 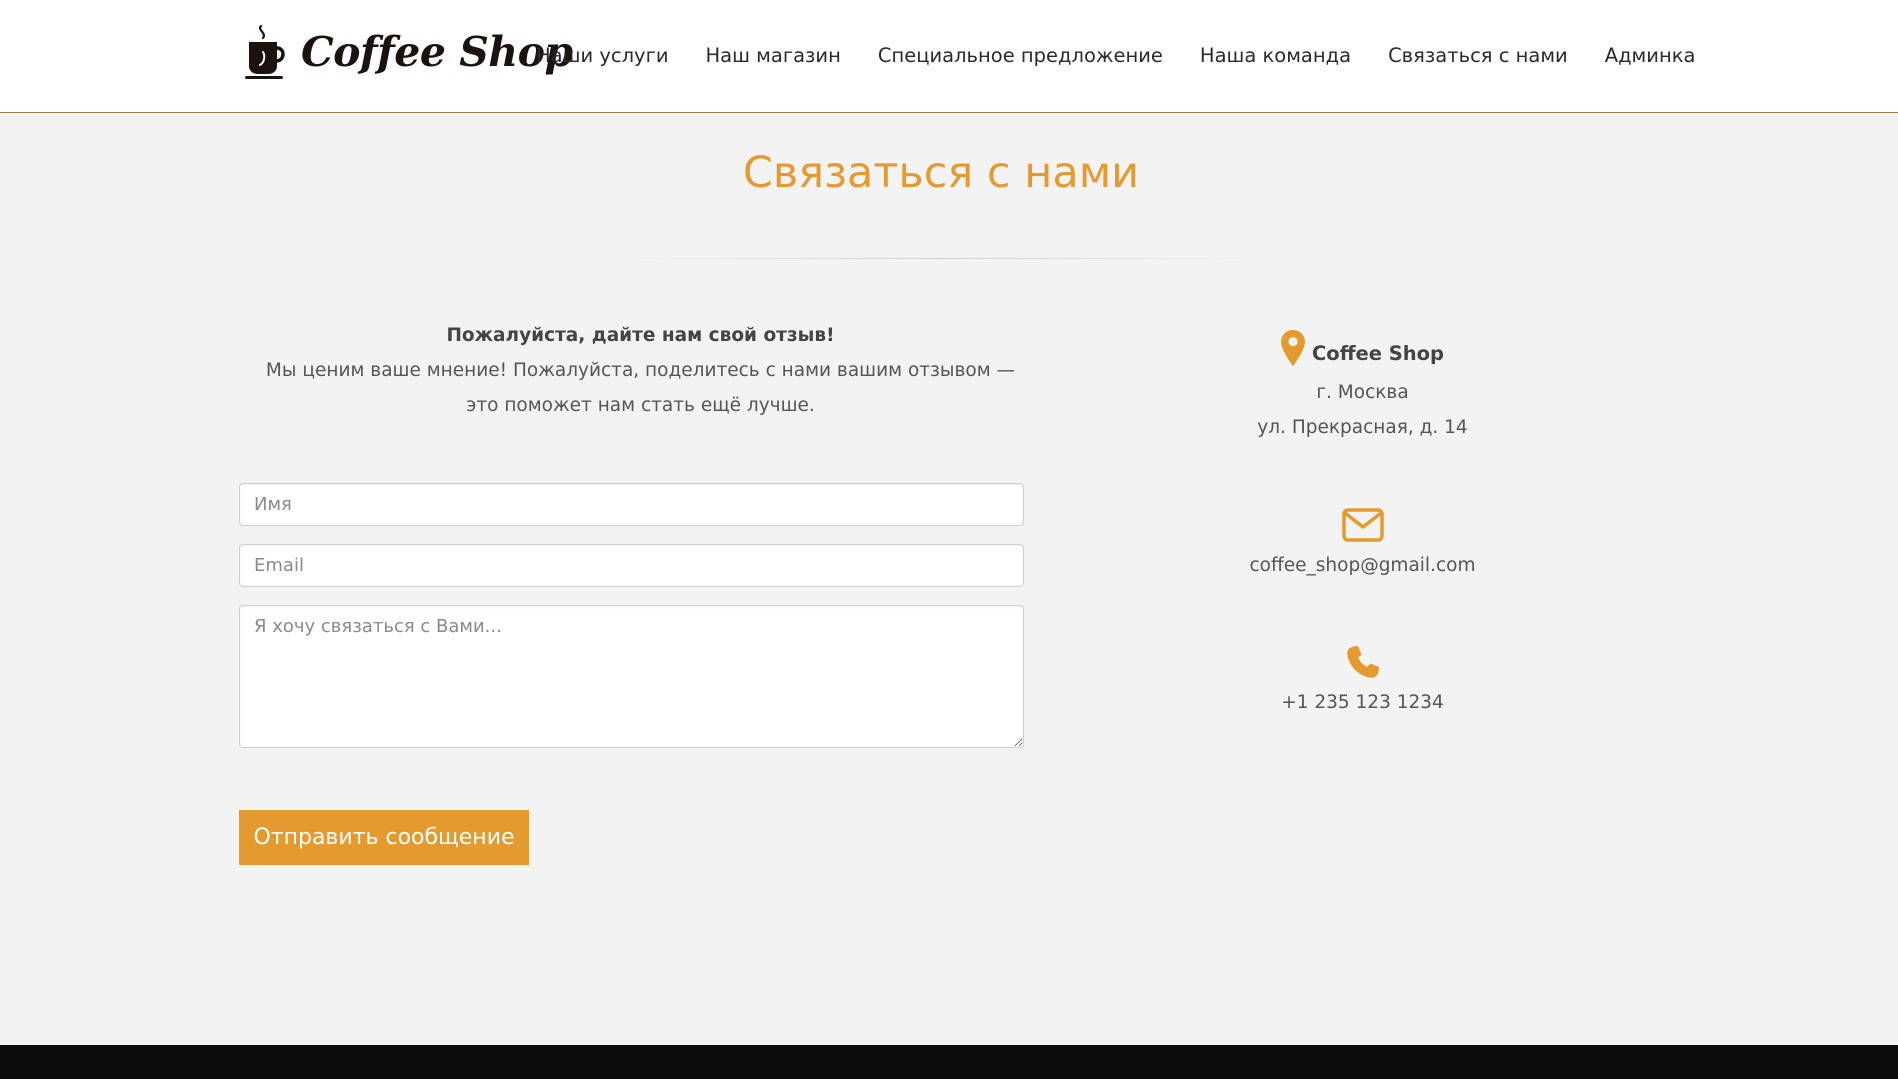 I want to click on name-input, so click(x=631, y=504).